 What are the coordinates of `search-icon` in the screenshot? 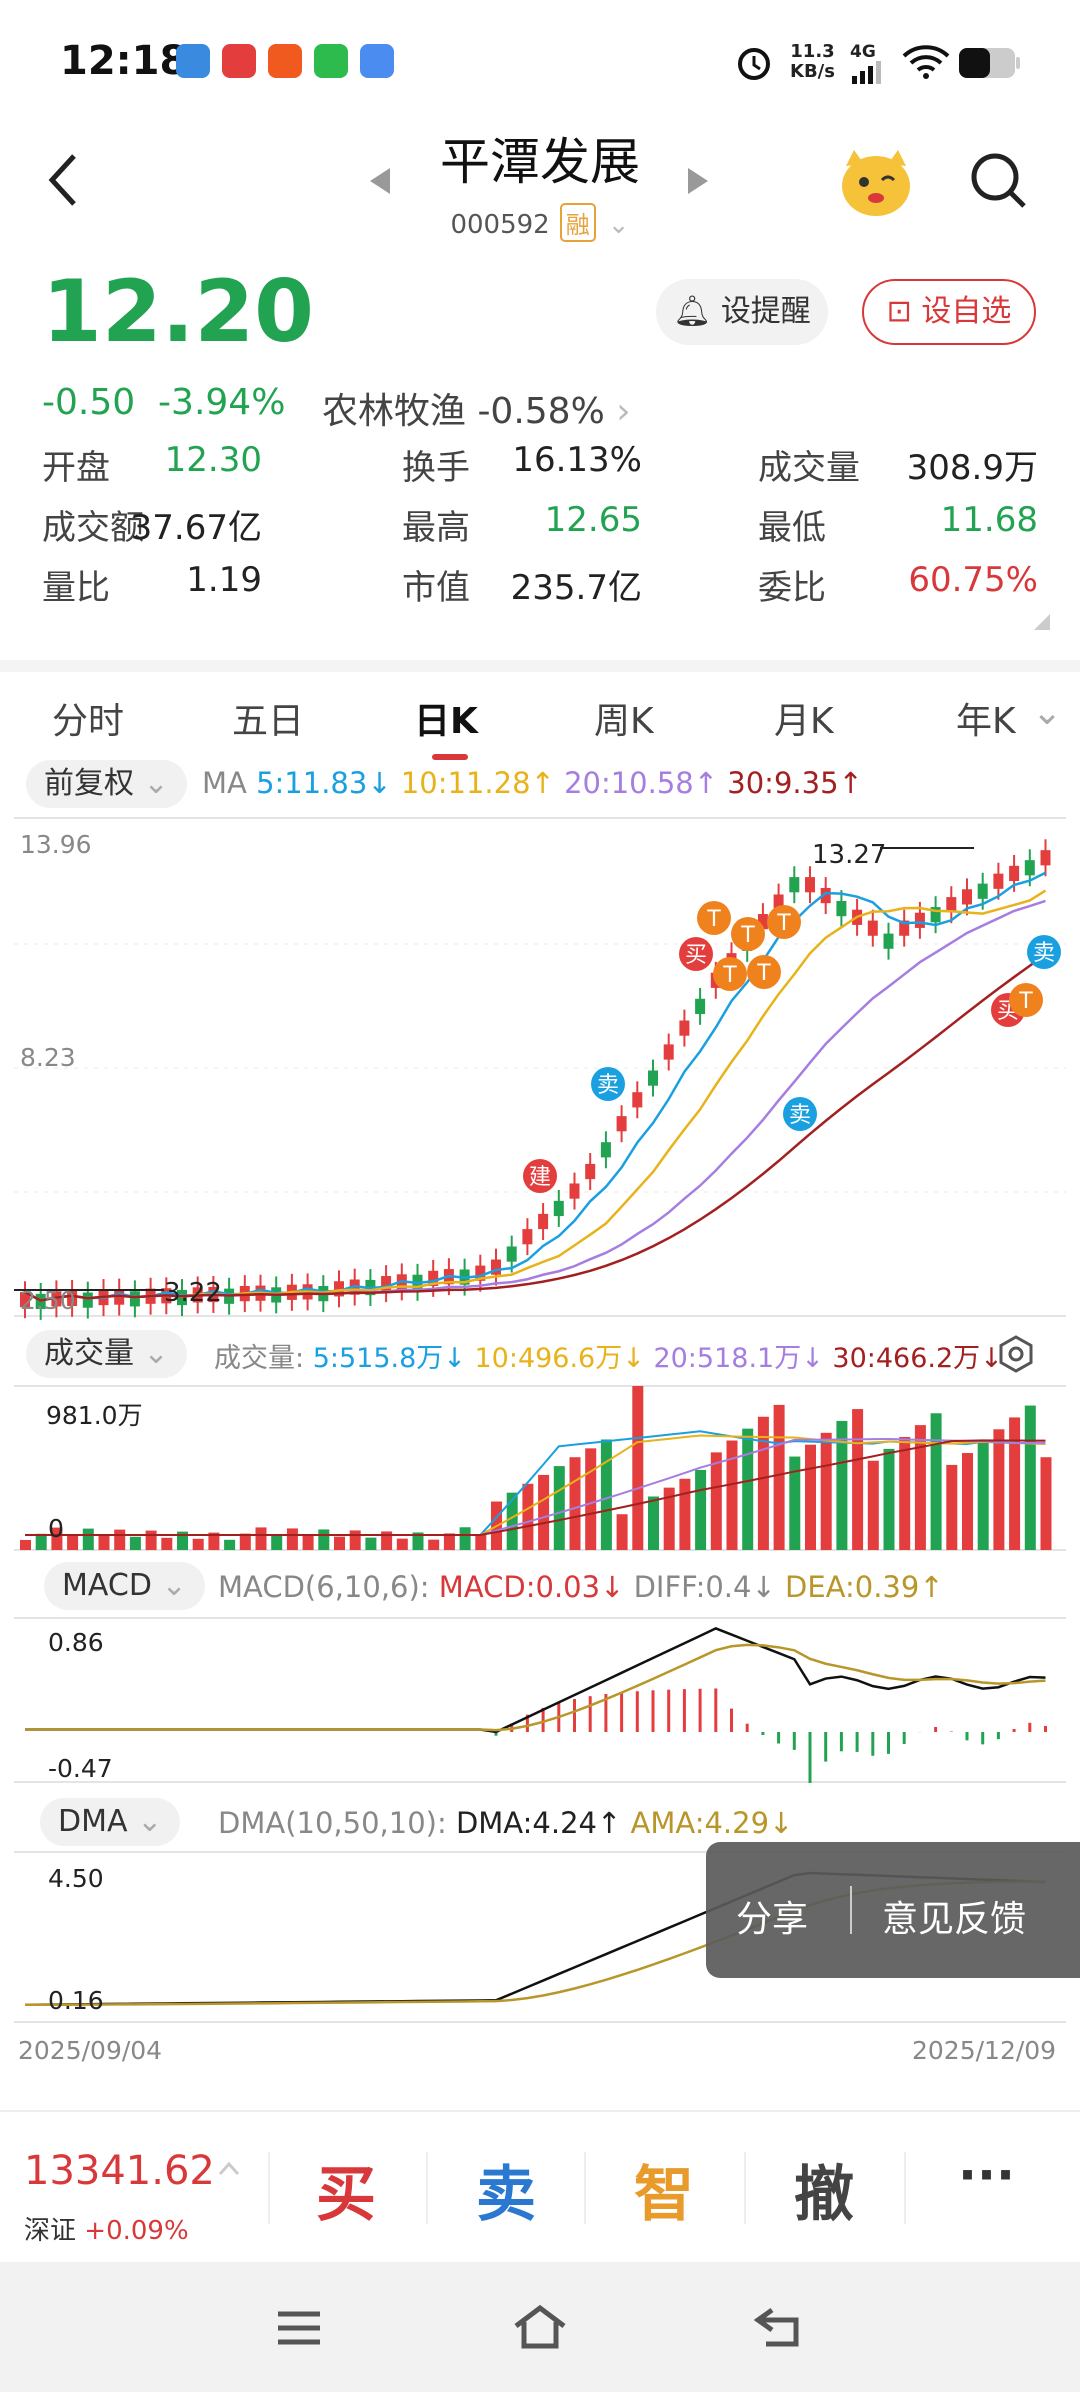 It's located at (998, 180).